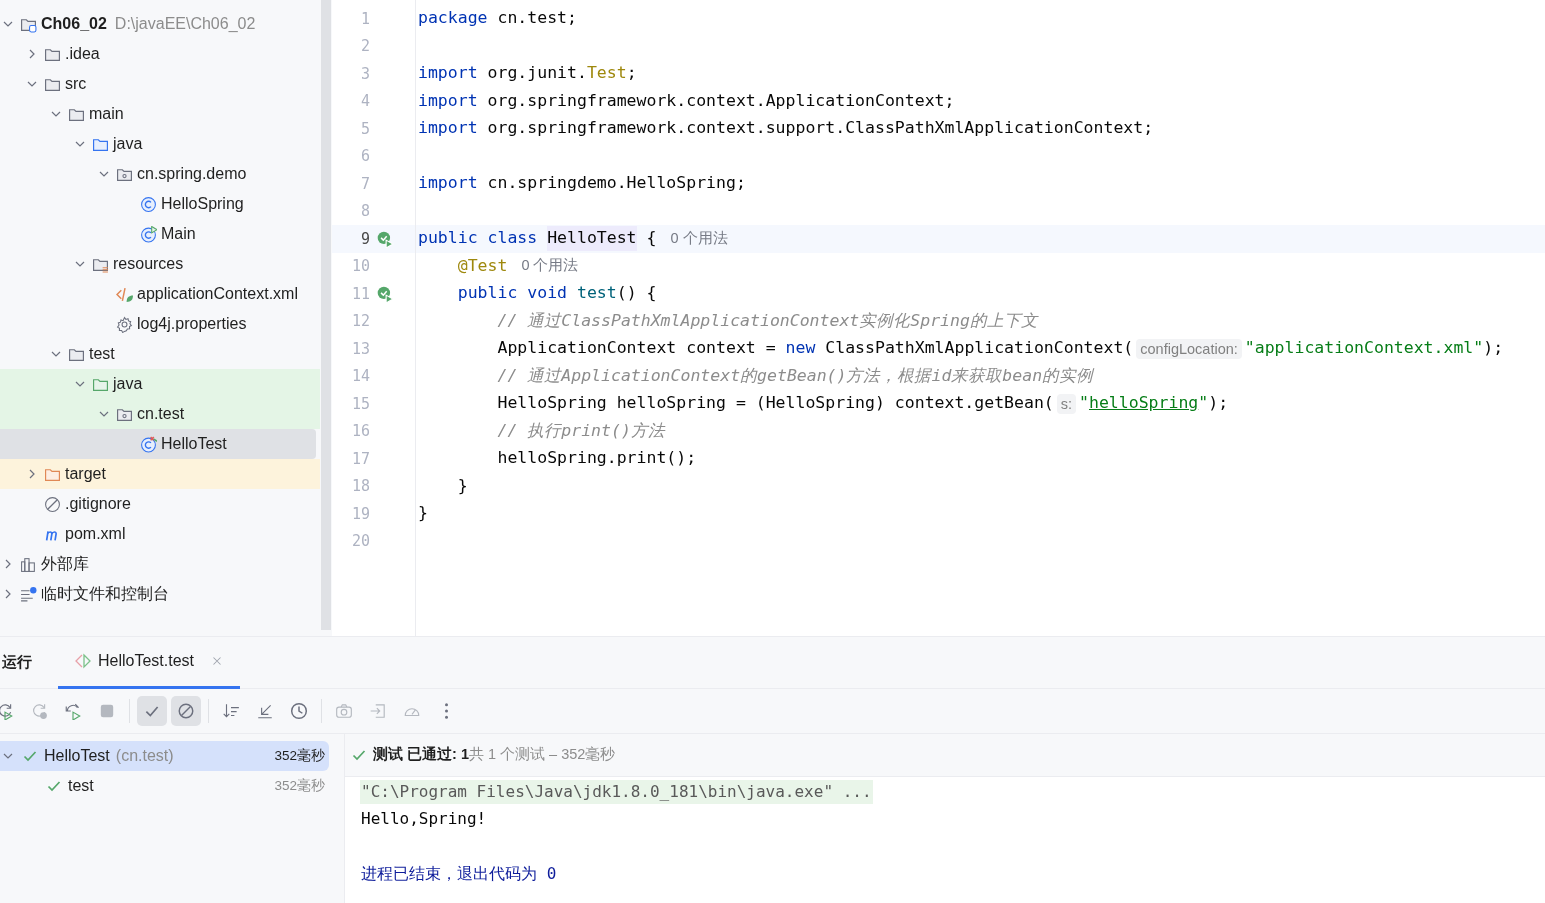 The image size is (1545, 903). I want to click on library-icon, so click(28, 564).